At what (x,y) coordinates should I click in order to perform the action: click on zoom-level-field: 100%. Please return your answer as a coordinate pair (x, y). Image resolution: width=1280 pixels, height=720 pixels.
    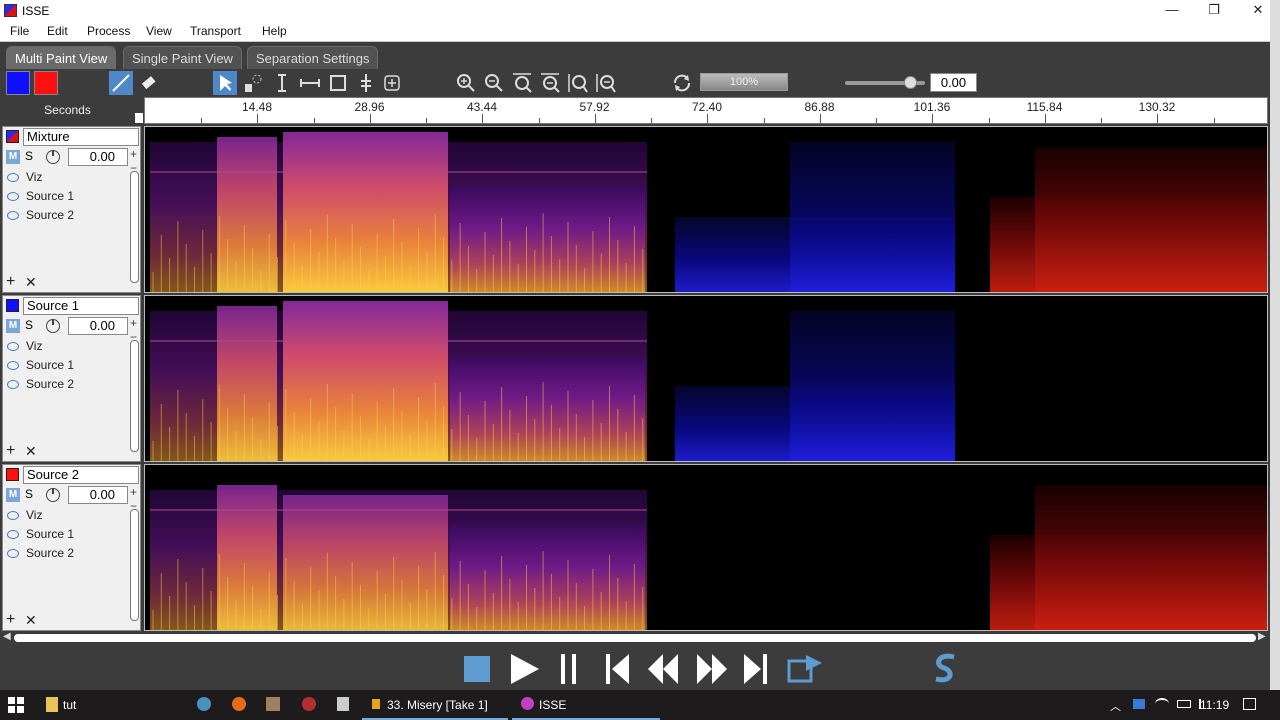
    Looking at the image, I should click on (744, 82).